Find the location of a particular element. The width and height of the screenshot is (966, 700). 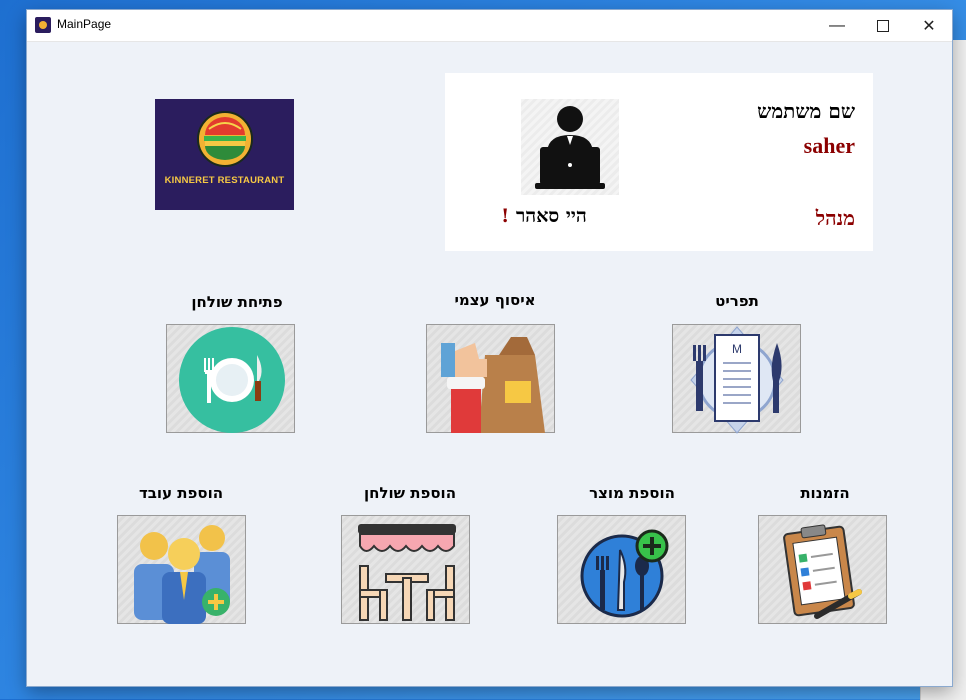

add-employee-button is located at coordinates (181, 569).